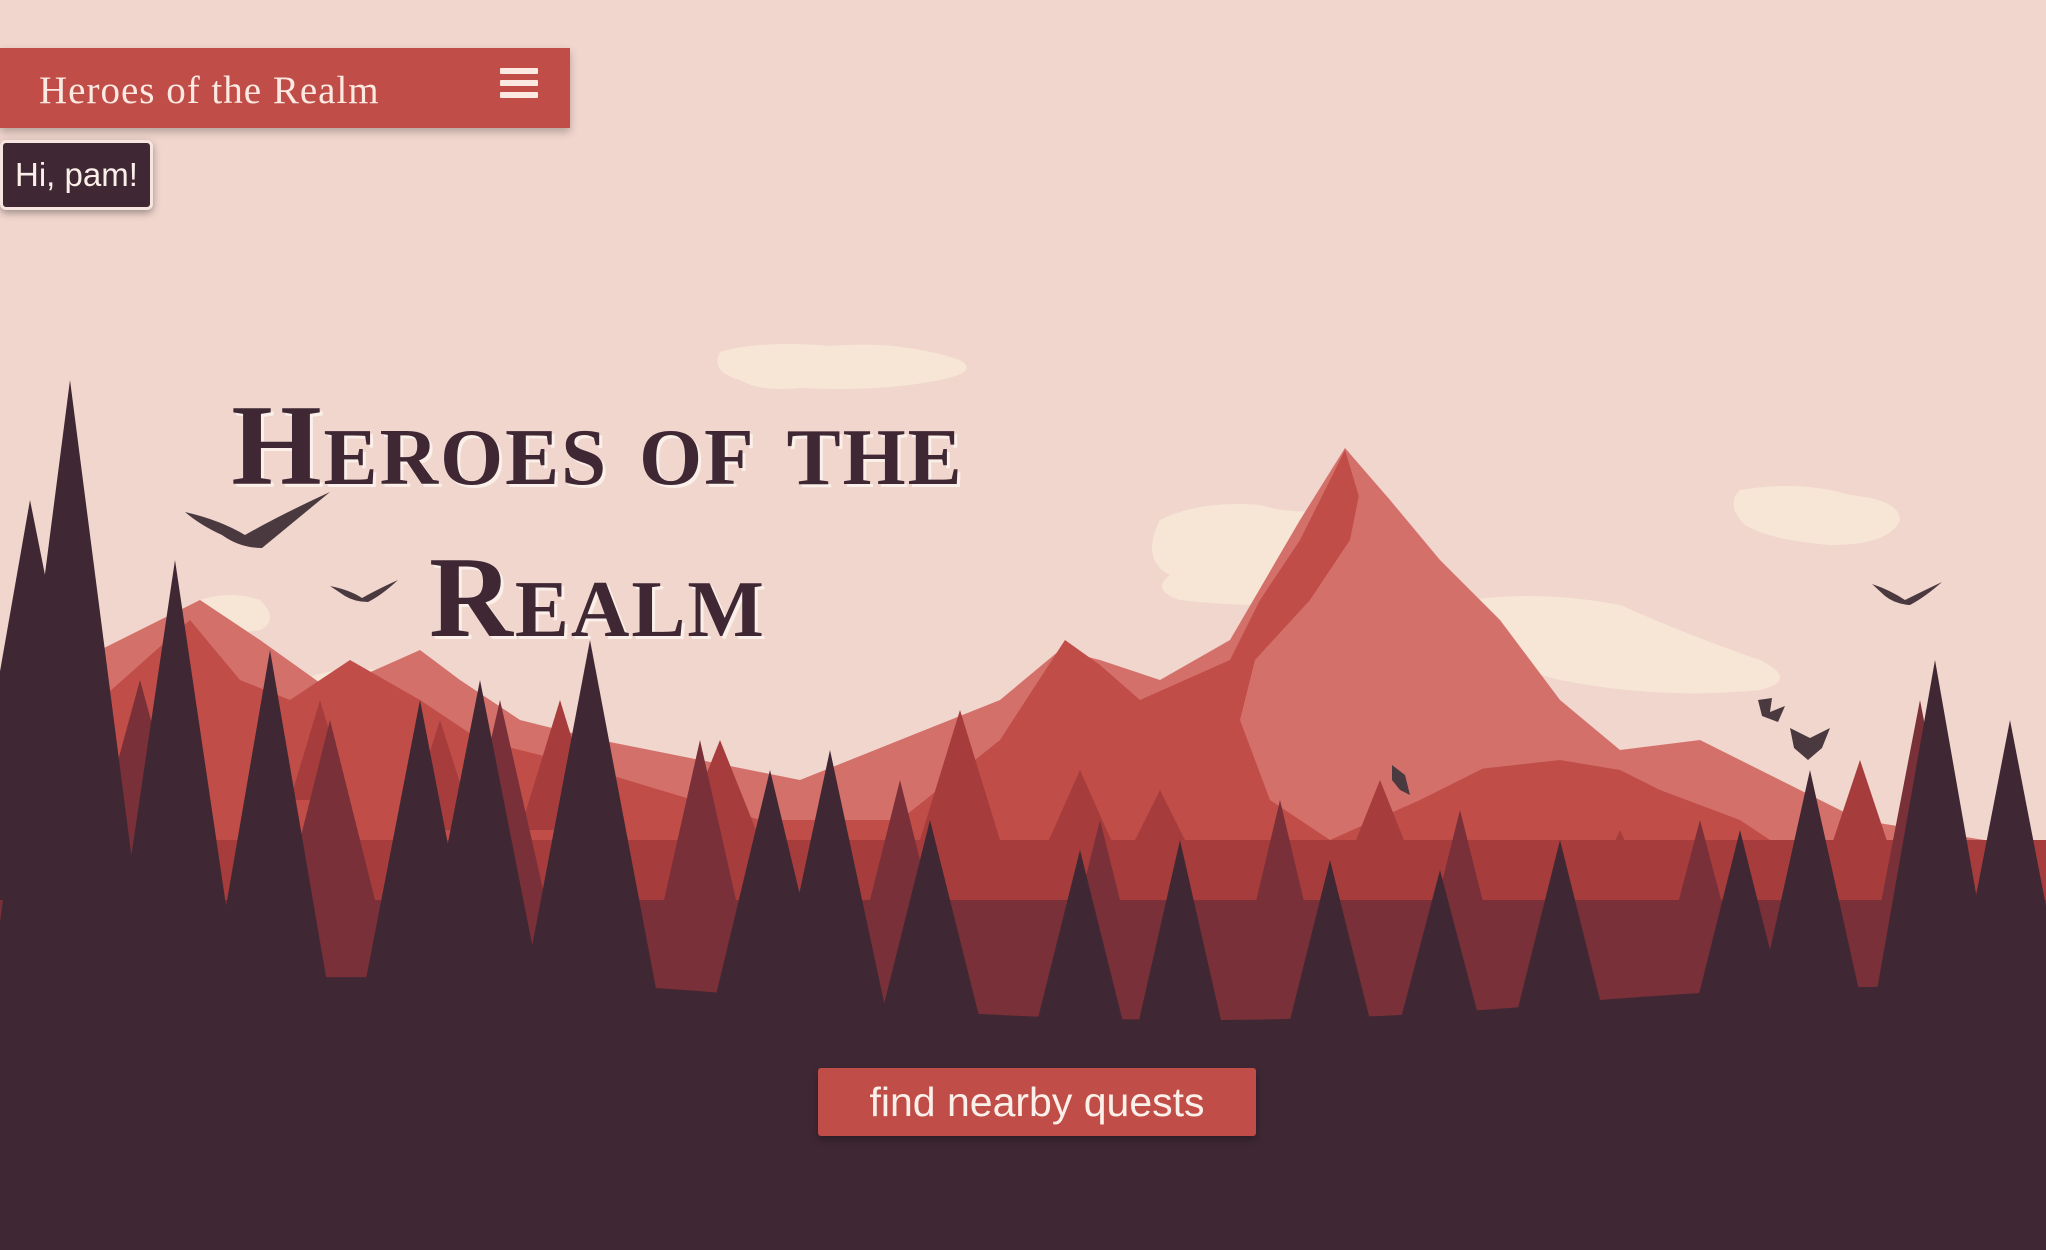  What do you see at coordinates (1037, 1102) in the screenshot?
I see `find-nearby-quests-button: find nearby quests` at bounding box center [1037, 1102].